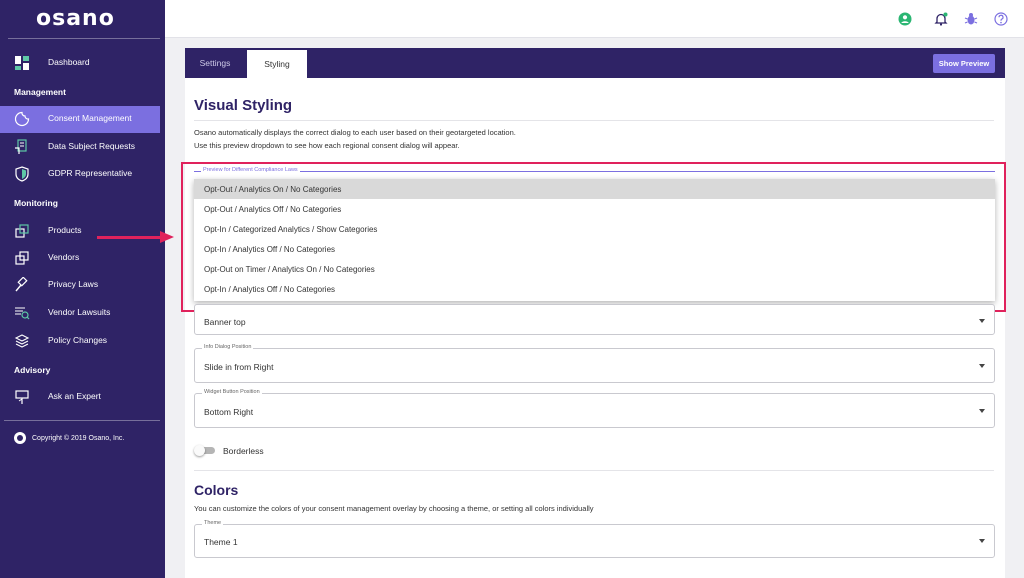 This screenshot has width=1024, height=578. I want to click on sidebar-item-label: GDPR Representative, so click(90, 173).